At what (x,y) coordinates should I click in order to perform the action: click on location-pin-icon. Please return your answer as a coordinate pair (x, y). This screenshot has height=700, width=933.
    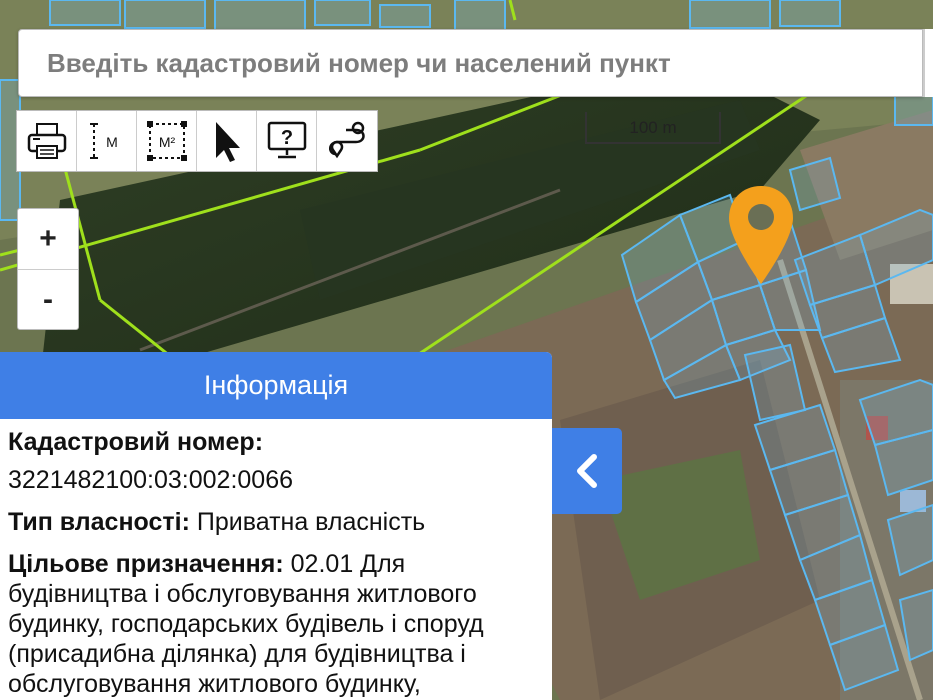
    Looking at the image, I should click on (761, 236).